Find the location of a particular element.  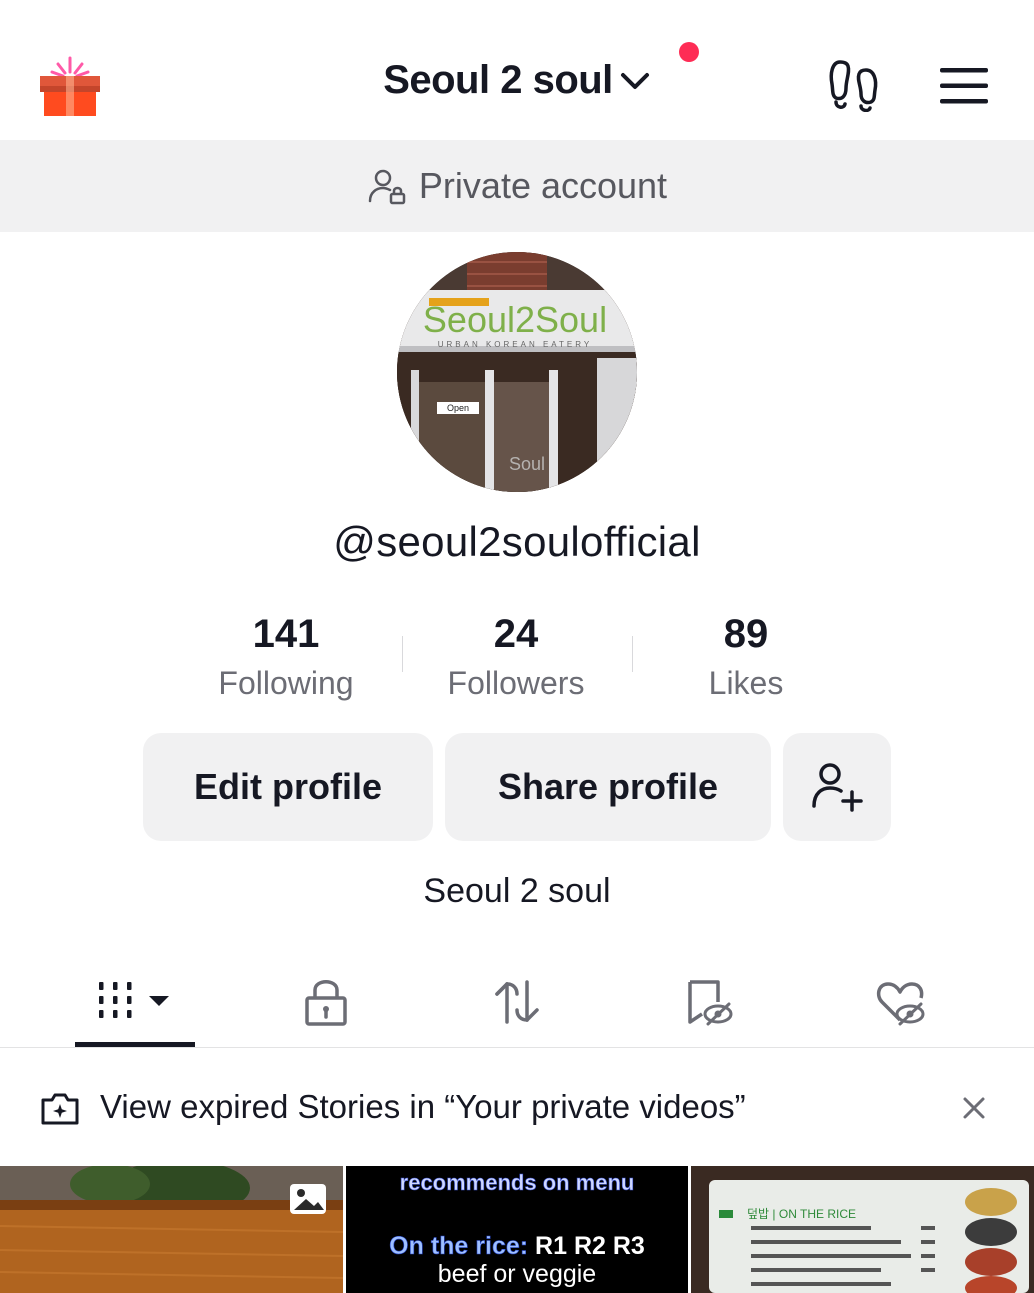

liked-hidden-icon is located at coordinates (900, 1004).